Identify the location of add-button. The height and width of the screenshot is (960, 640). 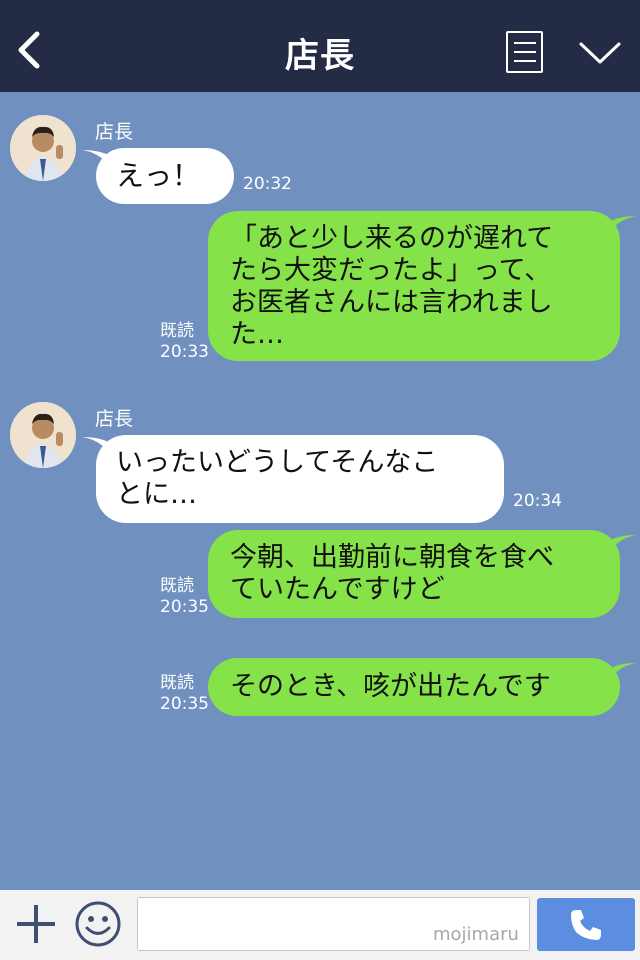
(36, 924).